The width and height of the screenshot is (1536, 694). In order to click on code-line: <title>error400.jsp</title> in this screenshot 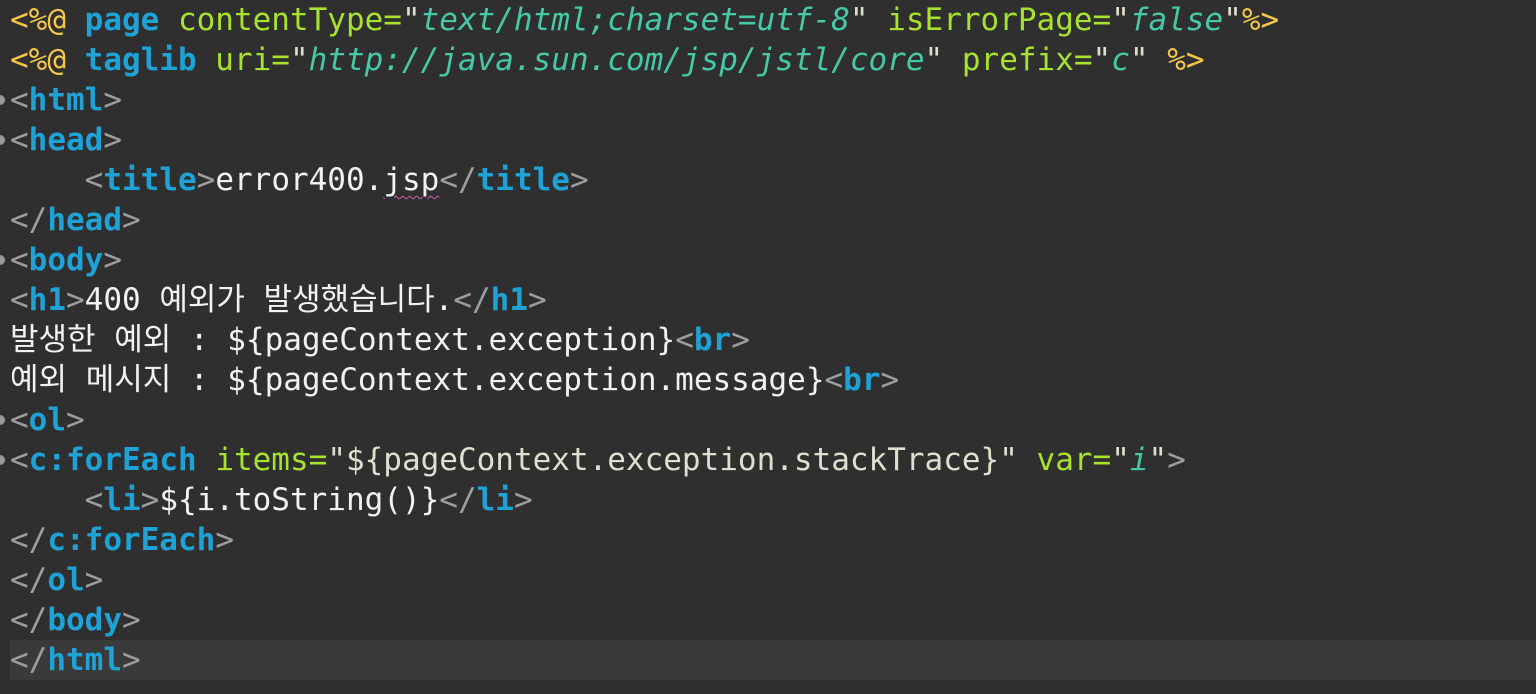, I will do `click(773, 180)`.